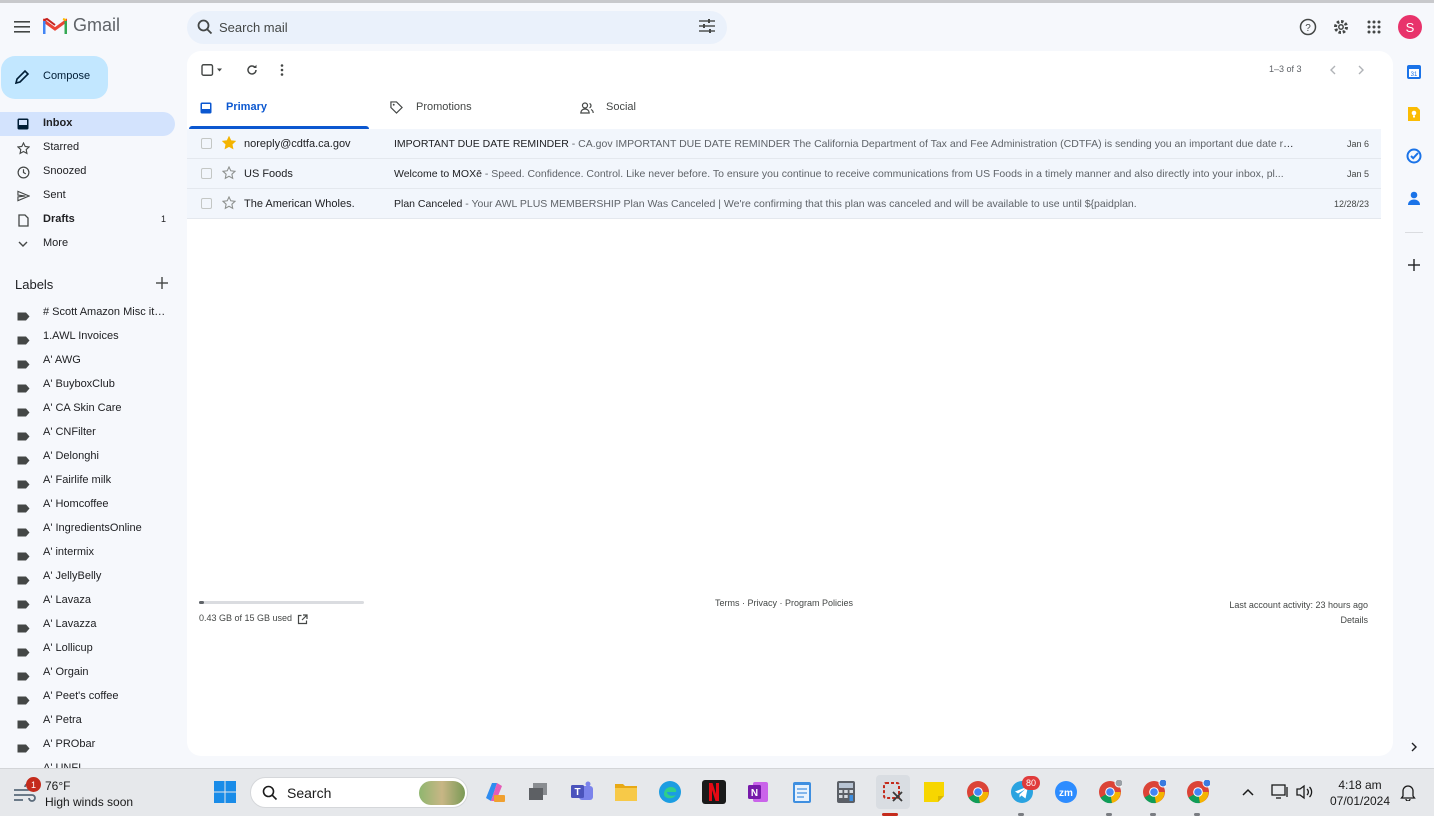  Describe the element at coordinates (88, 360) in the screenshot. I see `sidebar-label-item: A' AWG` at that location.